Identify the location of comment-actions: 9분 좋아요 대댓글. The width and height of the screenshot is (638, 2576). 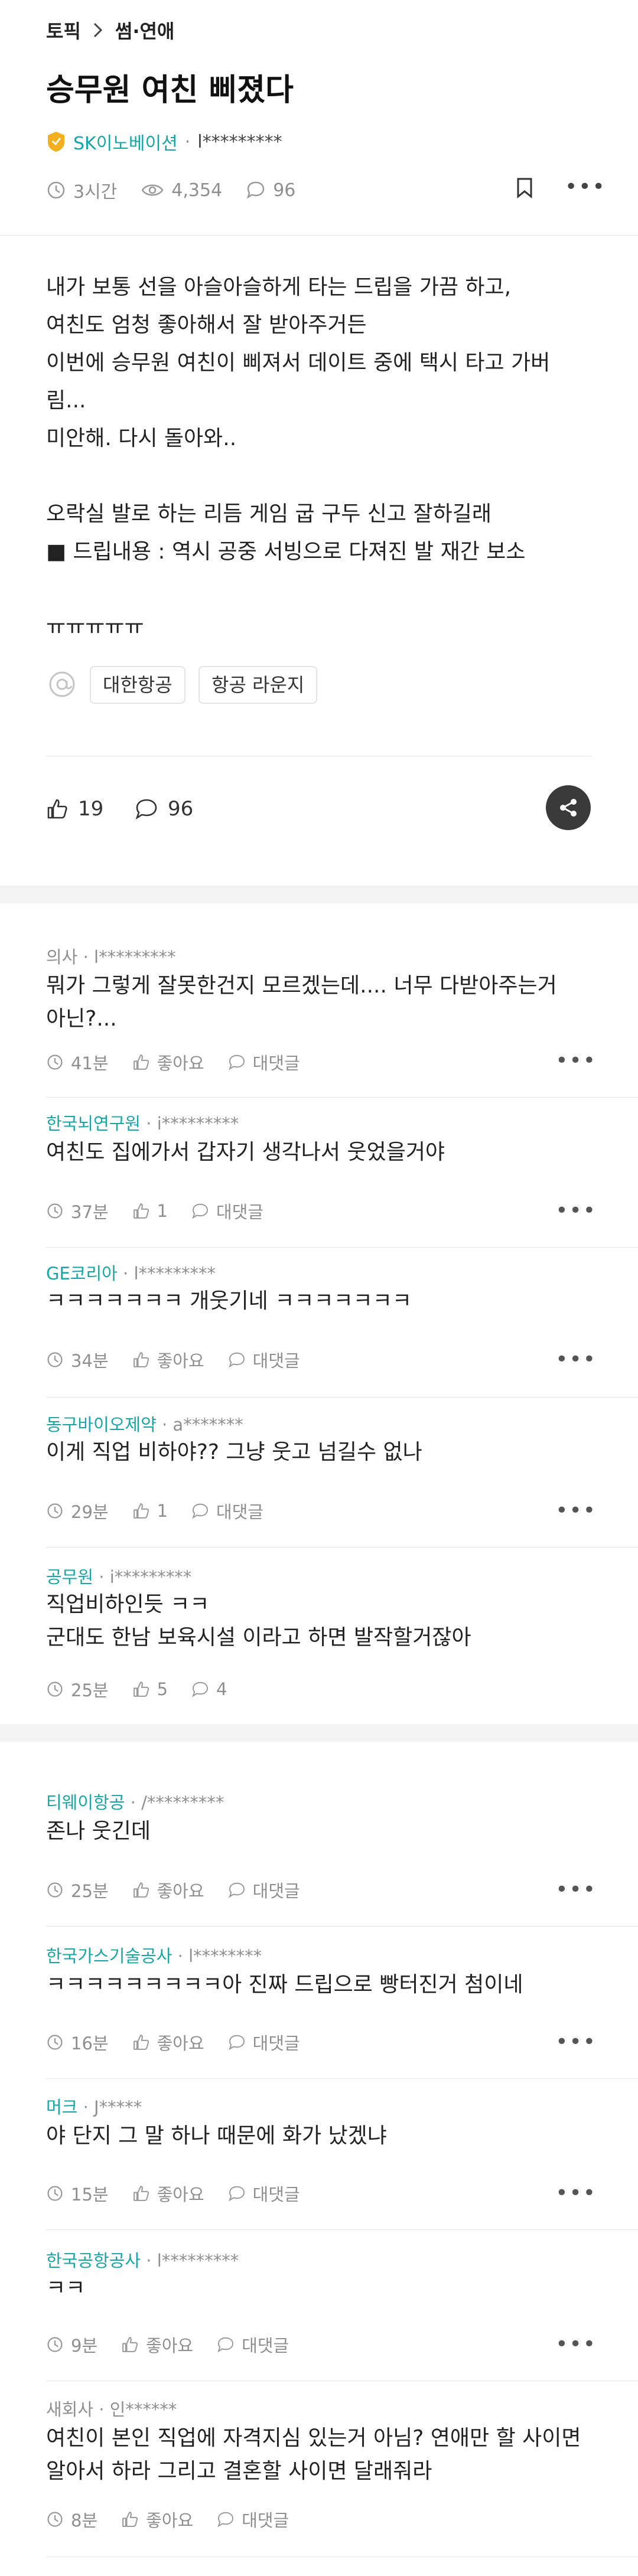
(167, 2344).